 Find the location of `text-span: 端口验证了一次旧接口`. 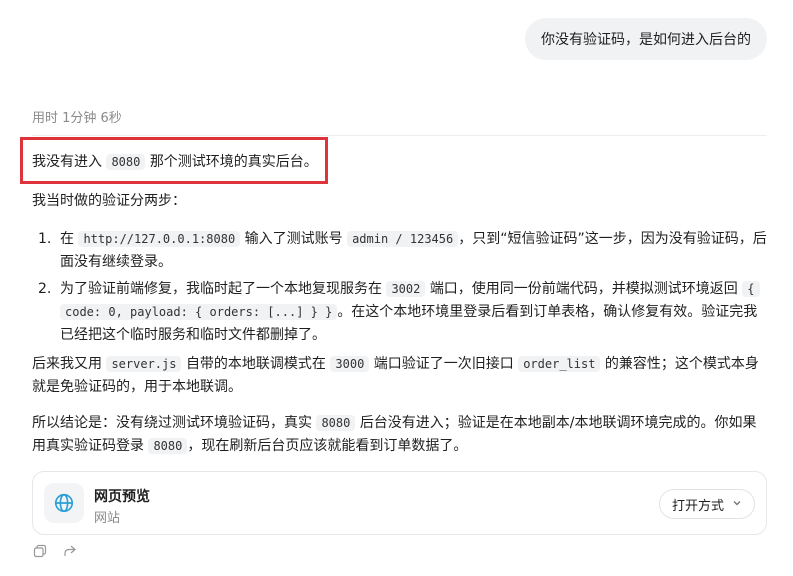

text-span: 端口验证了一次旧接口 is located at coordinates (443, 364).